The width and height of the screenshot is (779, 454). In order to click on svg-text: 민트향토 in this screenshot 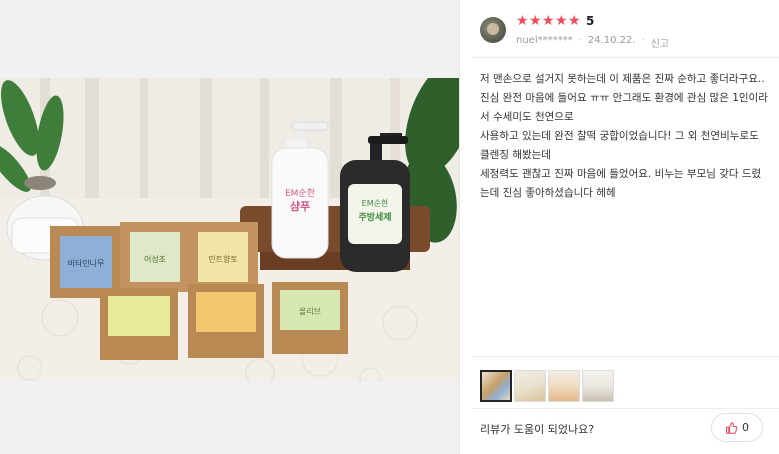, I will do `click(222, 259)`.